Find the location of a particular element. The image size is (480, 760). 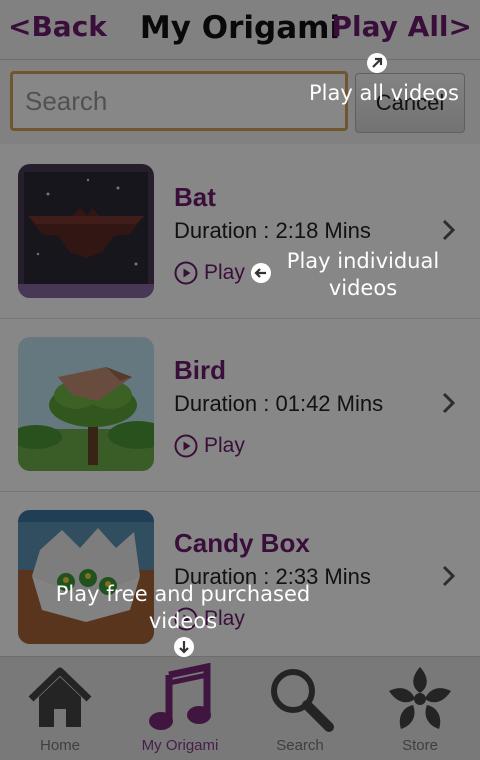

candy-box-thumbnail is located at coordinates (86, 577).